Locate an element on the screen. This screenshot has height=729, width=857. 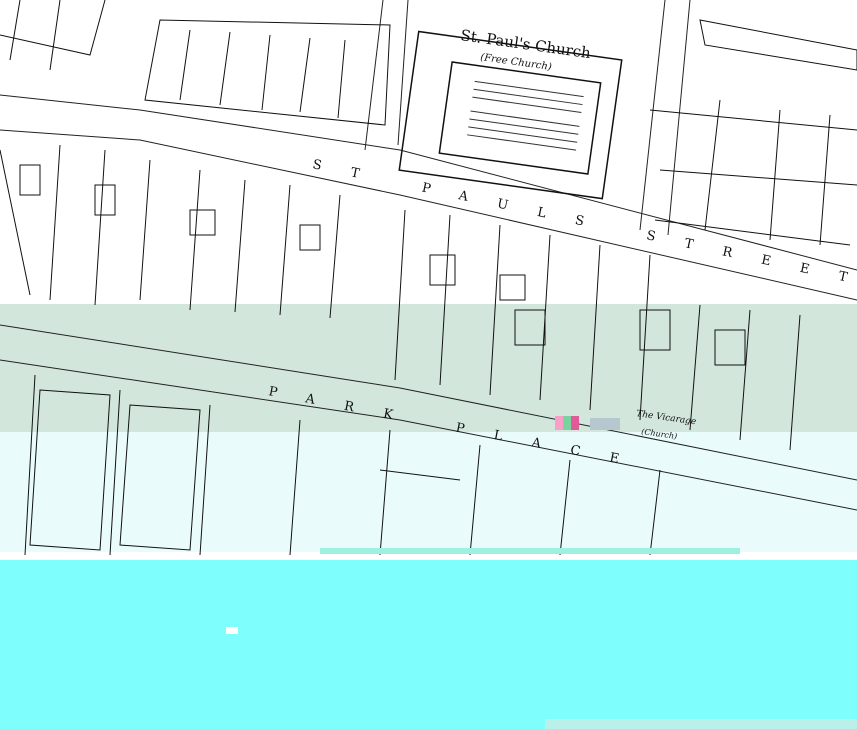
scan-strip-bottom is located at coordinates (701, 724).